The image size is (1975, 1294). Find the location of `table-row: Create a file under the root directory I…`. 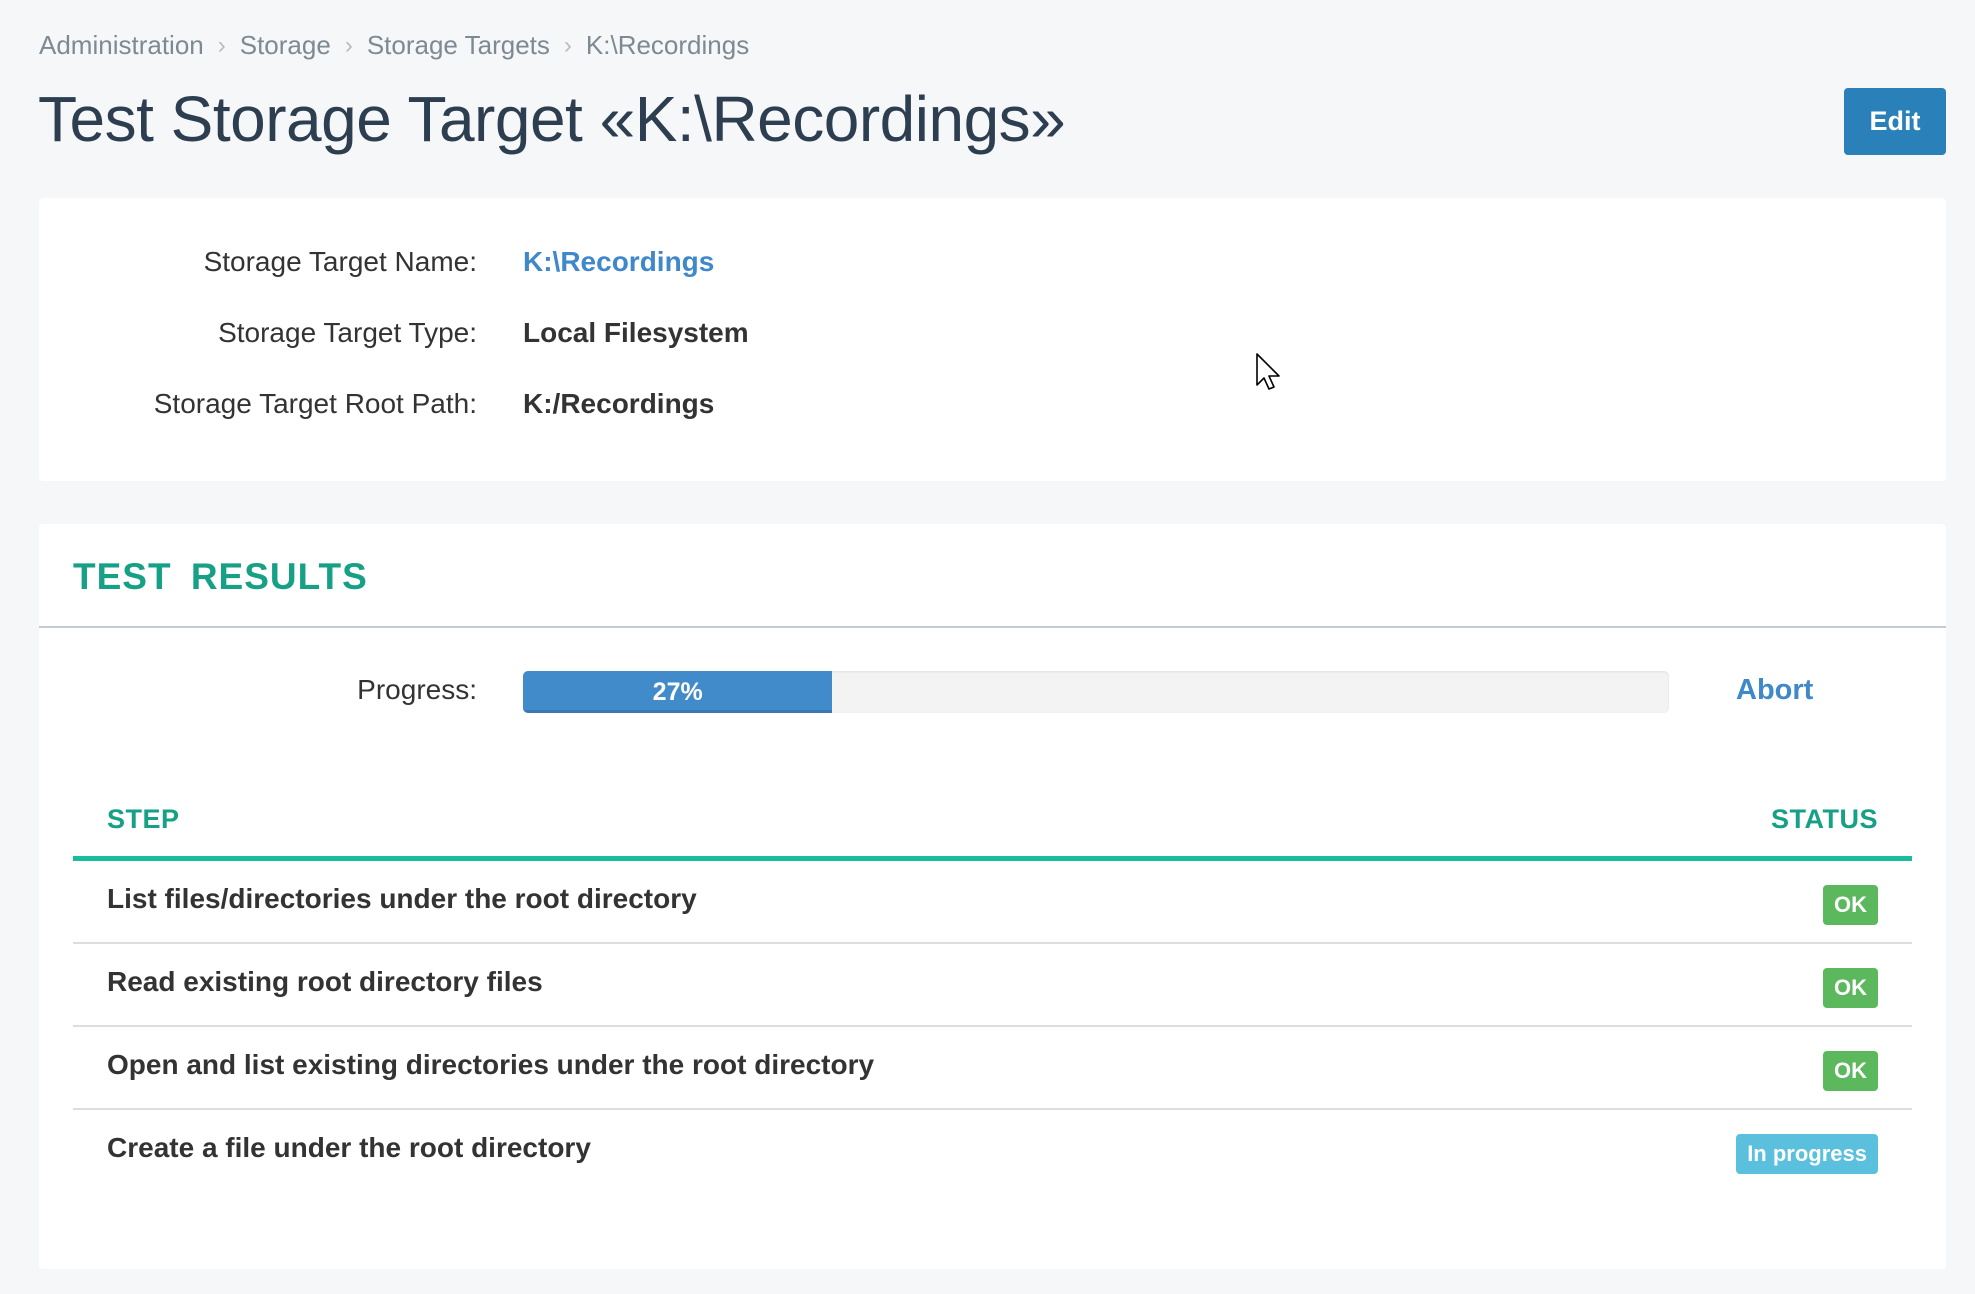

table-row: Create a file under the root directory I… is located at coordinates (992, 1151).